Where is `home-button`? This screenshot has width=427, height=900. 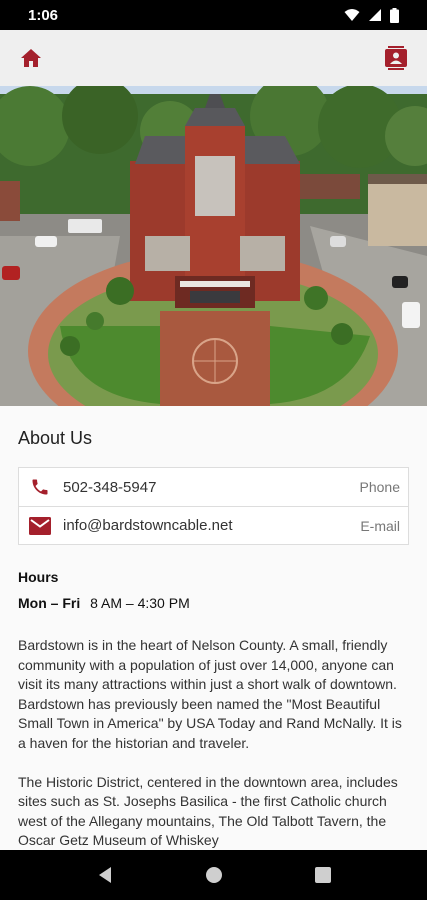 home-button is located at coordinates (31, 58).